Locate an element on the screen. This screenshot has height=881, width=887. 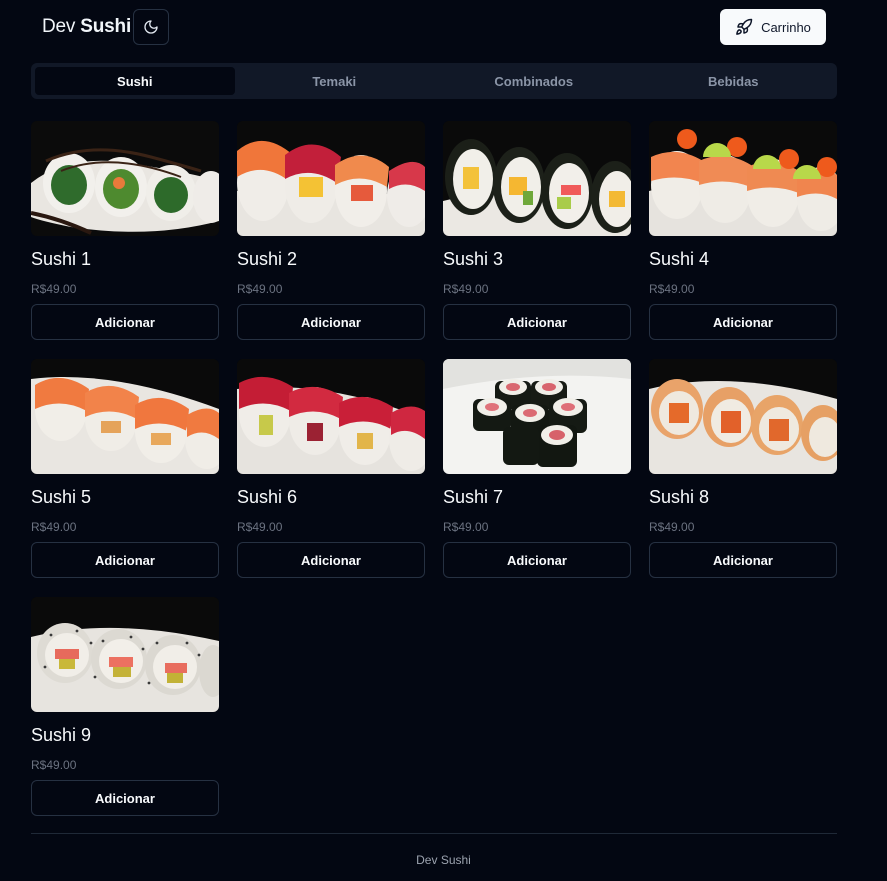
product-name: Sushi 6 is located at coordinates (267, 497).